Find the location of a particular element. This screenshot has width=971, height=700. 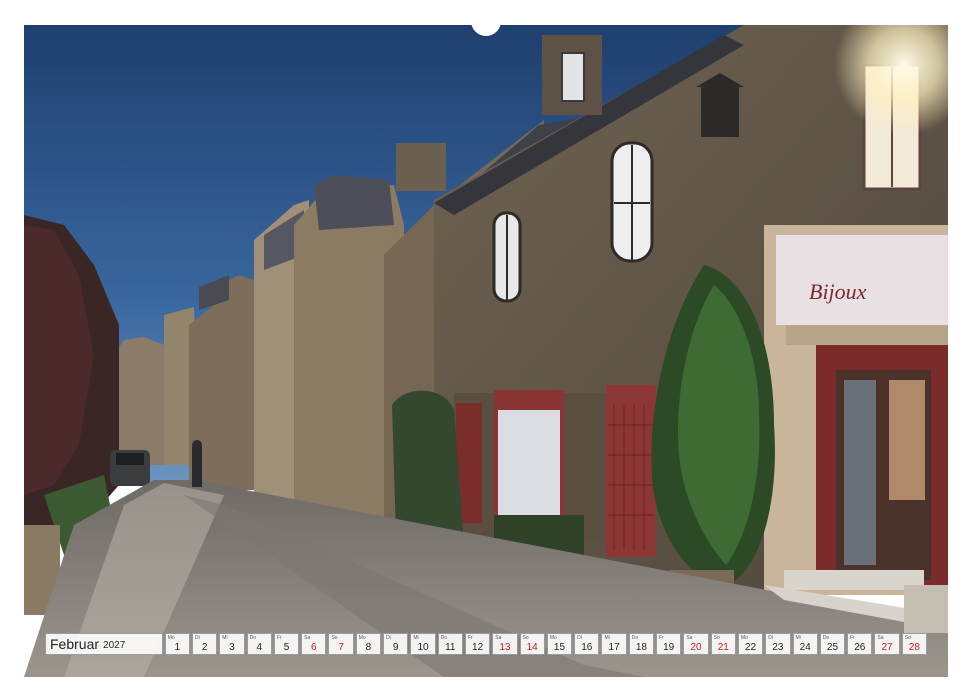

day-cell: Mi 10 is located at coordinates (423, 644).